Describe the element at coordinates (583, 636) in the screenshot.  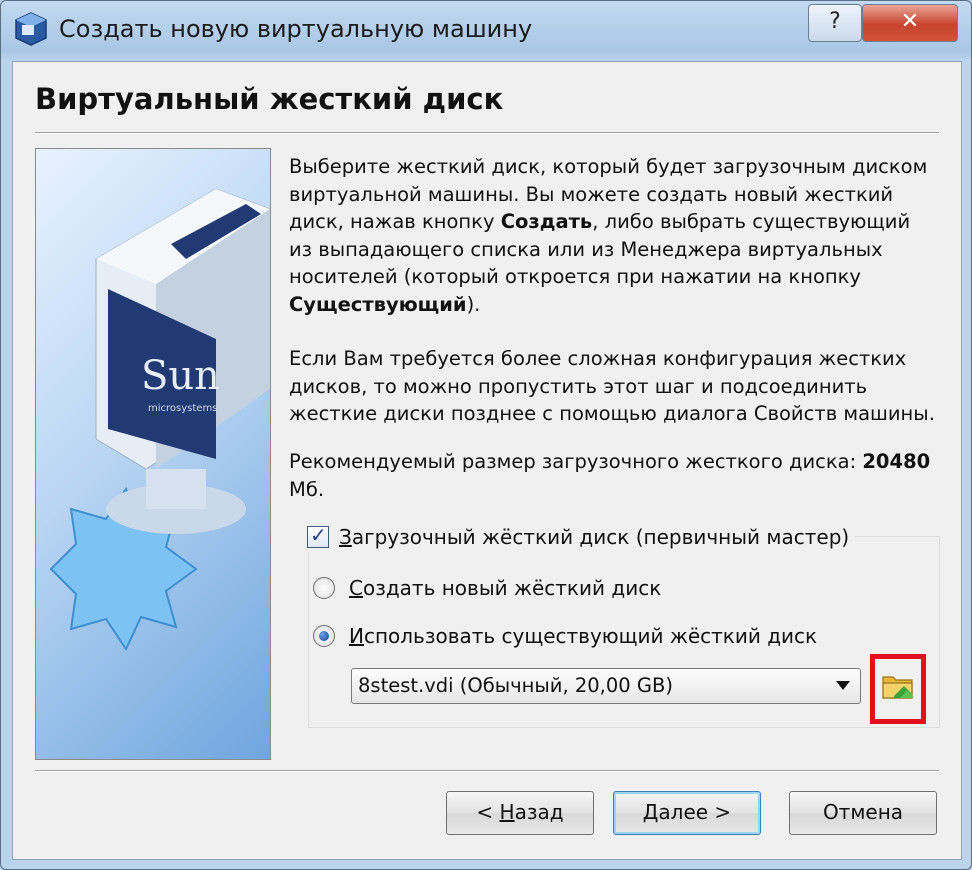
I see `use-existing-disk-label: Использовать существующий жёсткий диск` at that location.